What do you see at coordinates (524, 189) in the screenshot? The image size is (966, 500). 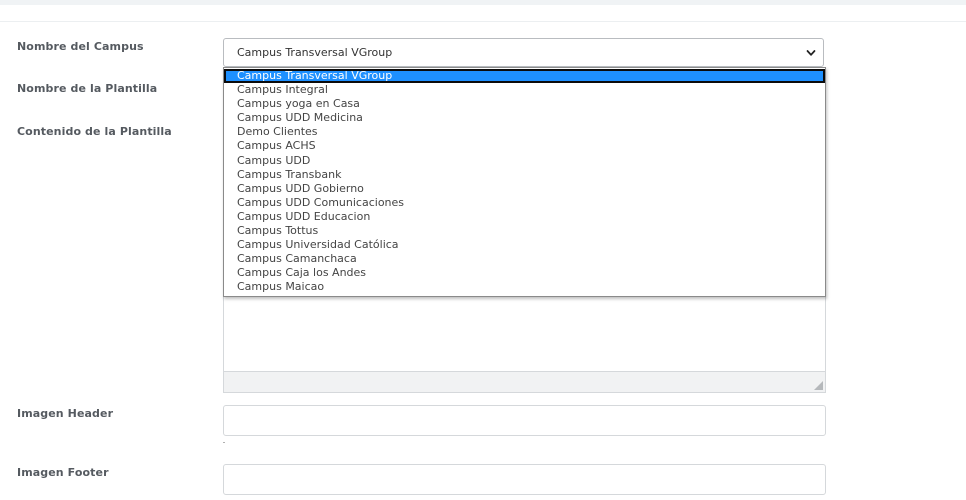 I see `dropdown-option: Campus UDD Gobierno` at bounding box center [524, 189].